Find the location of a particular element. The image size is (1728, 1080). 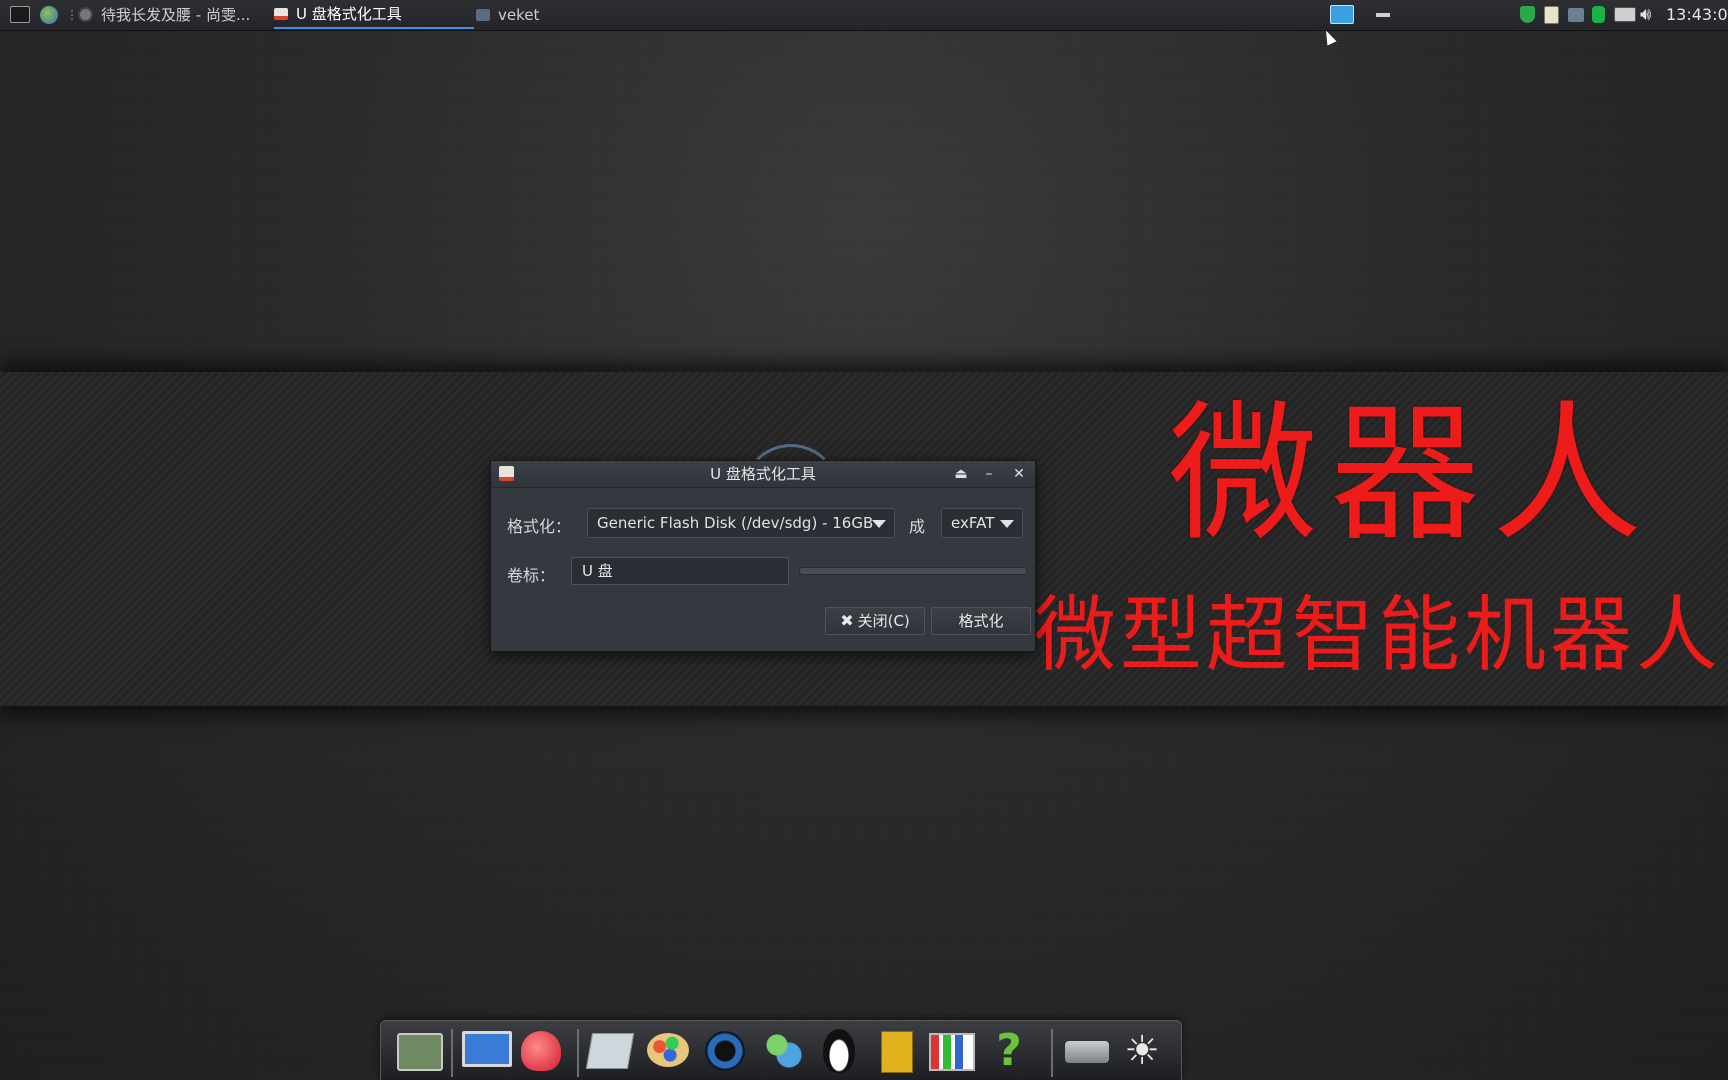

terminal-launcher is located at coordinates (20, 14).